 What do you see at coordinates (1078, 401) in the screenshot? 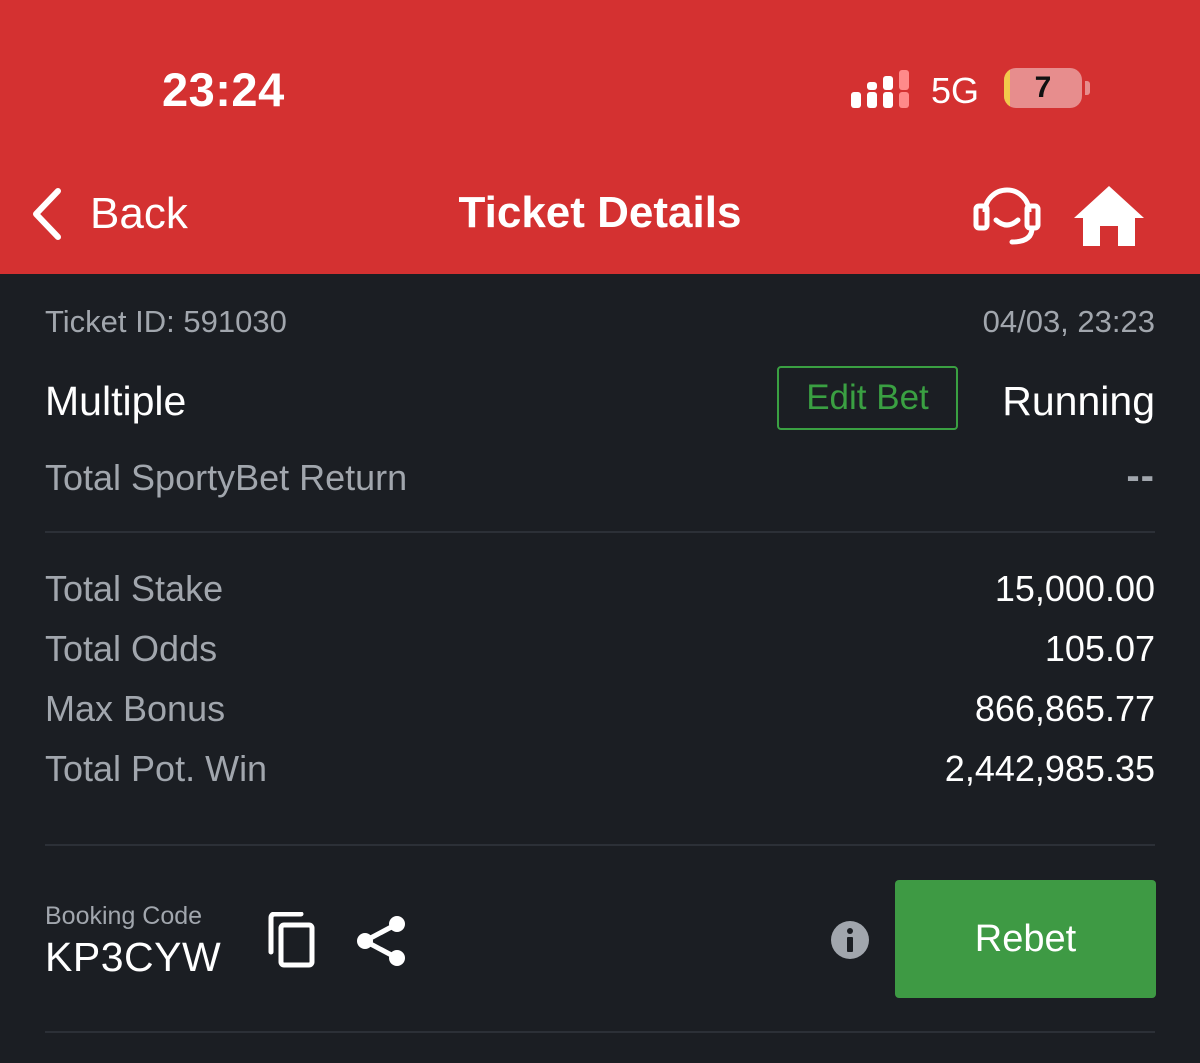
I see `bet-status: Running` at bounding box center [1078, 401].